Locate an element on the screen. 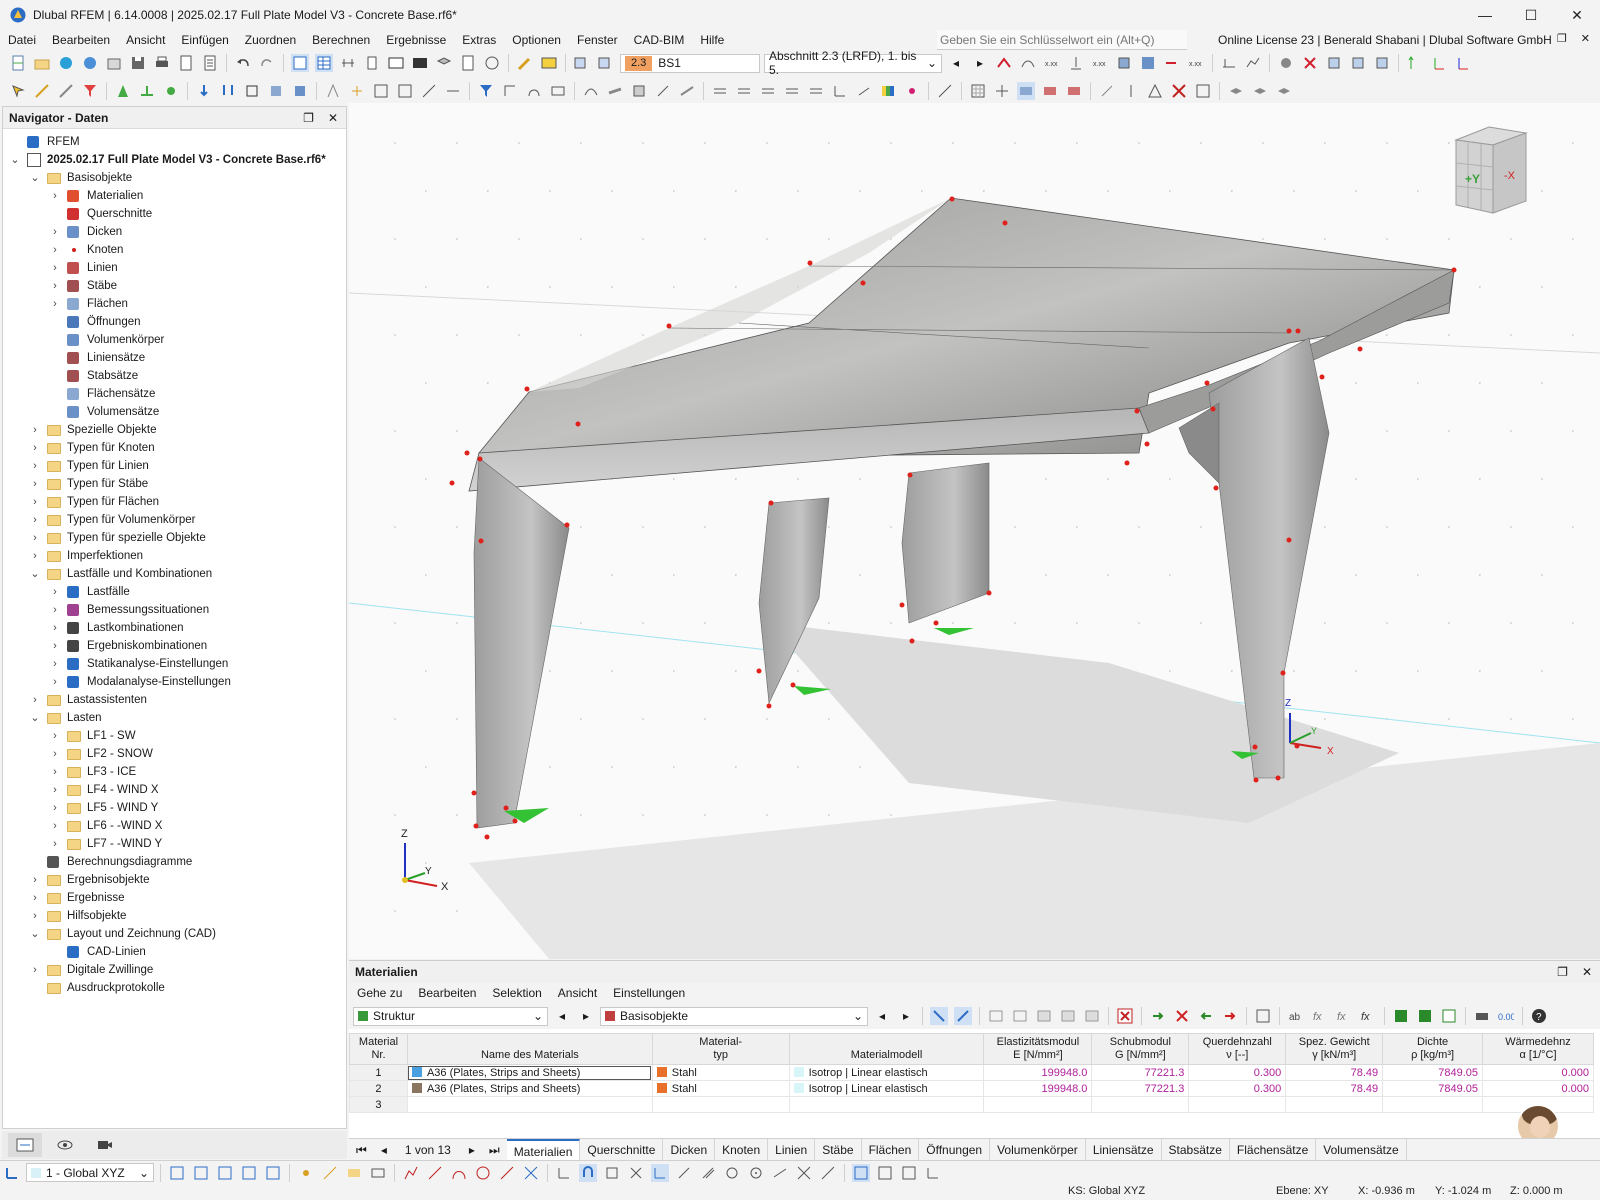 The image size is (1600, 1200). nav-item-34: › LF2 - SNOW is located at coordinates (174, 754).